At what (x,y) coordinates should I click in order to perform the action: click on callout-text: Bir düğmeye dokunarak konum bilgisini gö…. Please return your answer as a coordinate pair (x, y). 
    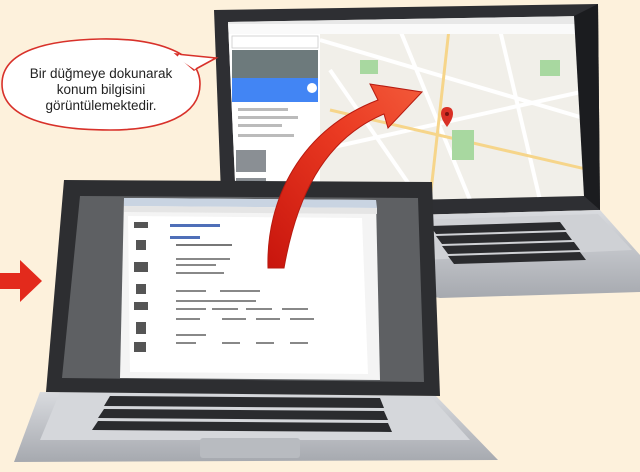
    Looking at the image, I should click on (101, 90).